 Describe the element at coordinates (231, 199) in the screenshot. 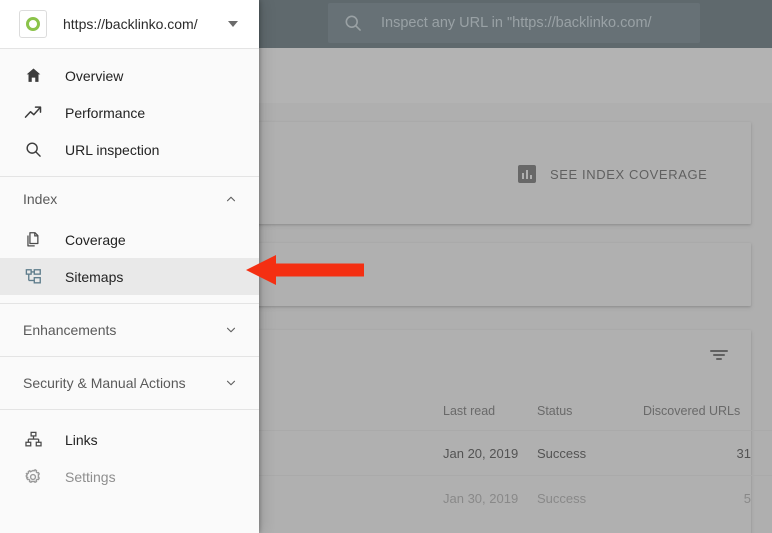

I see `chevron-up-icon` at that location.